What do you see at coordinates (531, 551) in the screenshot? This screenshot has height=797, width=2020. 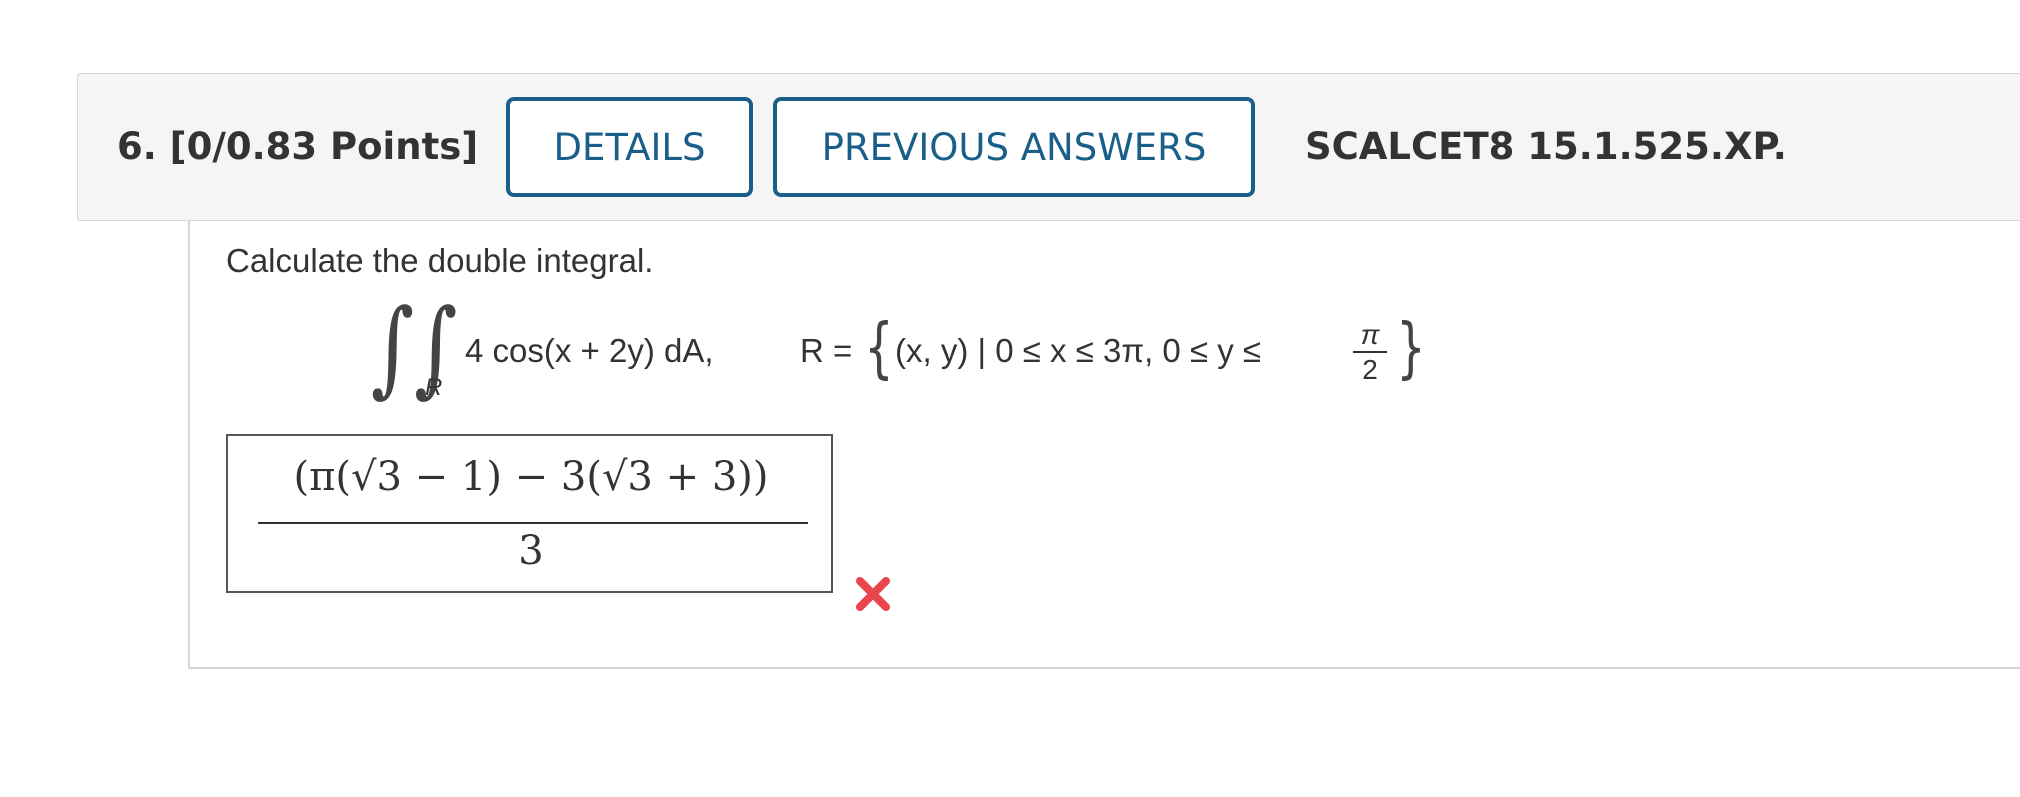 I see `answer-denominator: 3` at bounding box center [531, 551].